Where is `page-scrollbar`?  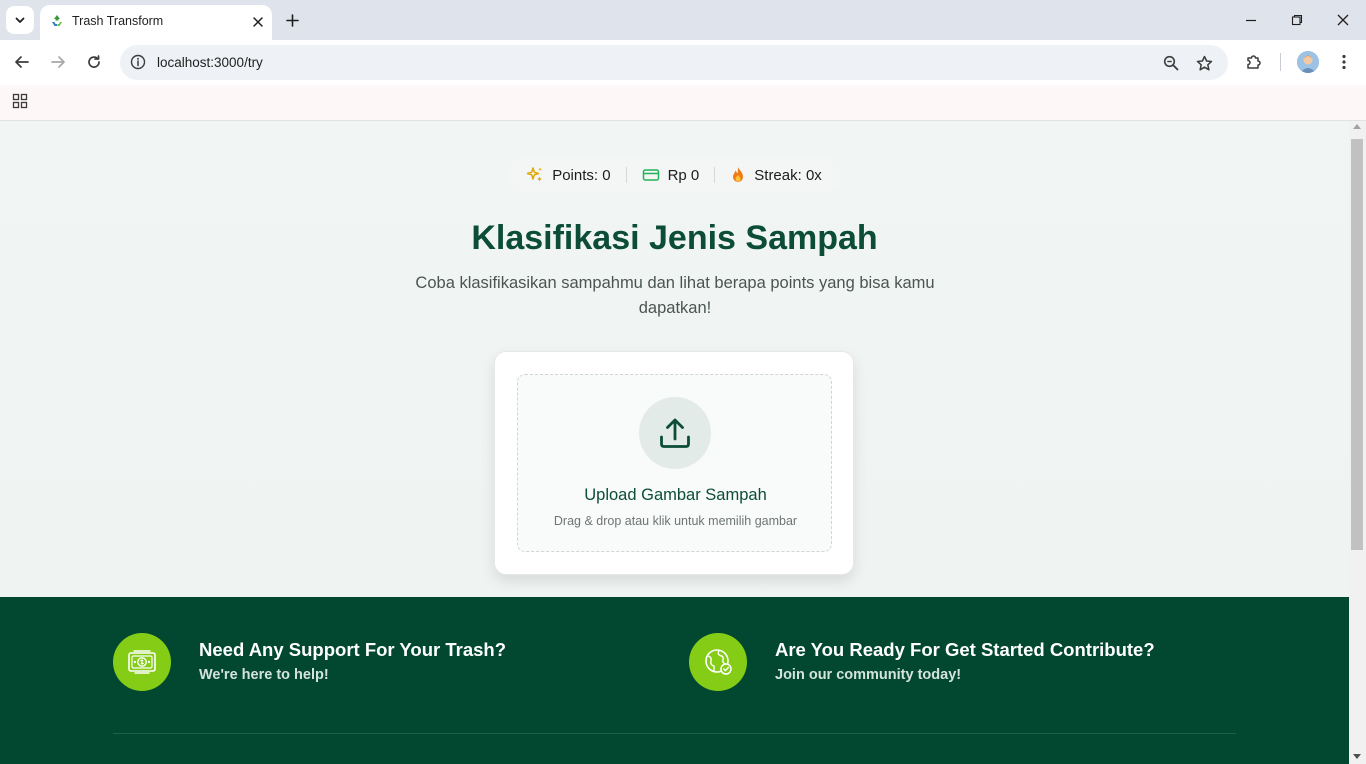
page-scrollbar is located at coordinates (1357, 442).